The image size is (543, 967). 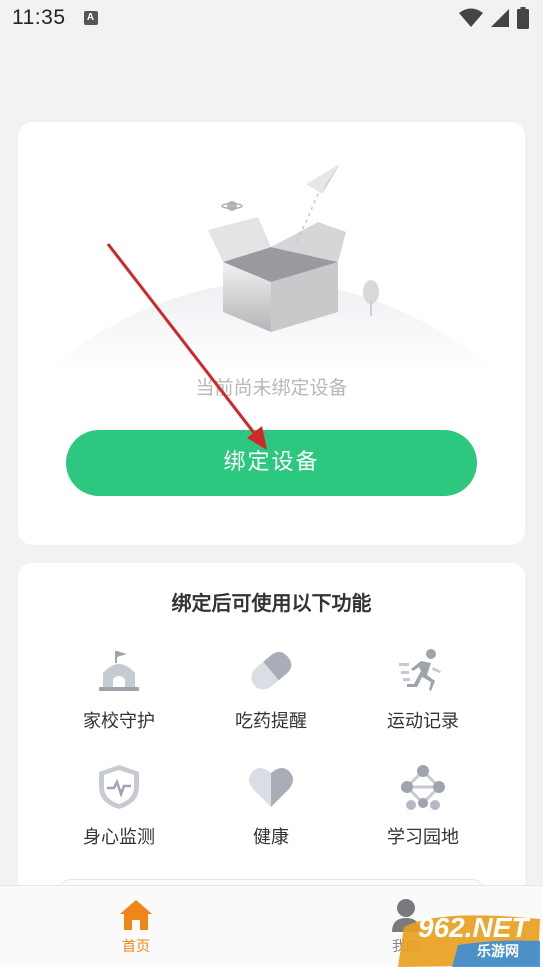 What do you see at coordinates (423, 787) in the screenshot?
I see `network-icon` at bounding box center [423, 787].